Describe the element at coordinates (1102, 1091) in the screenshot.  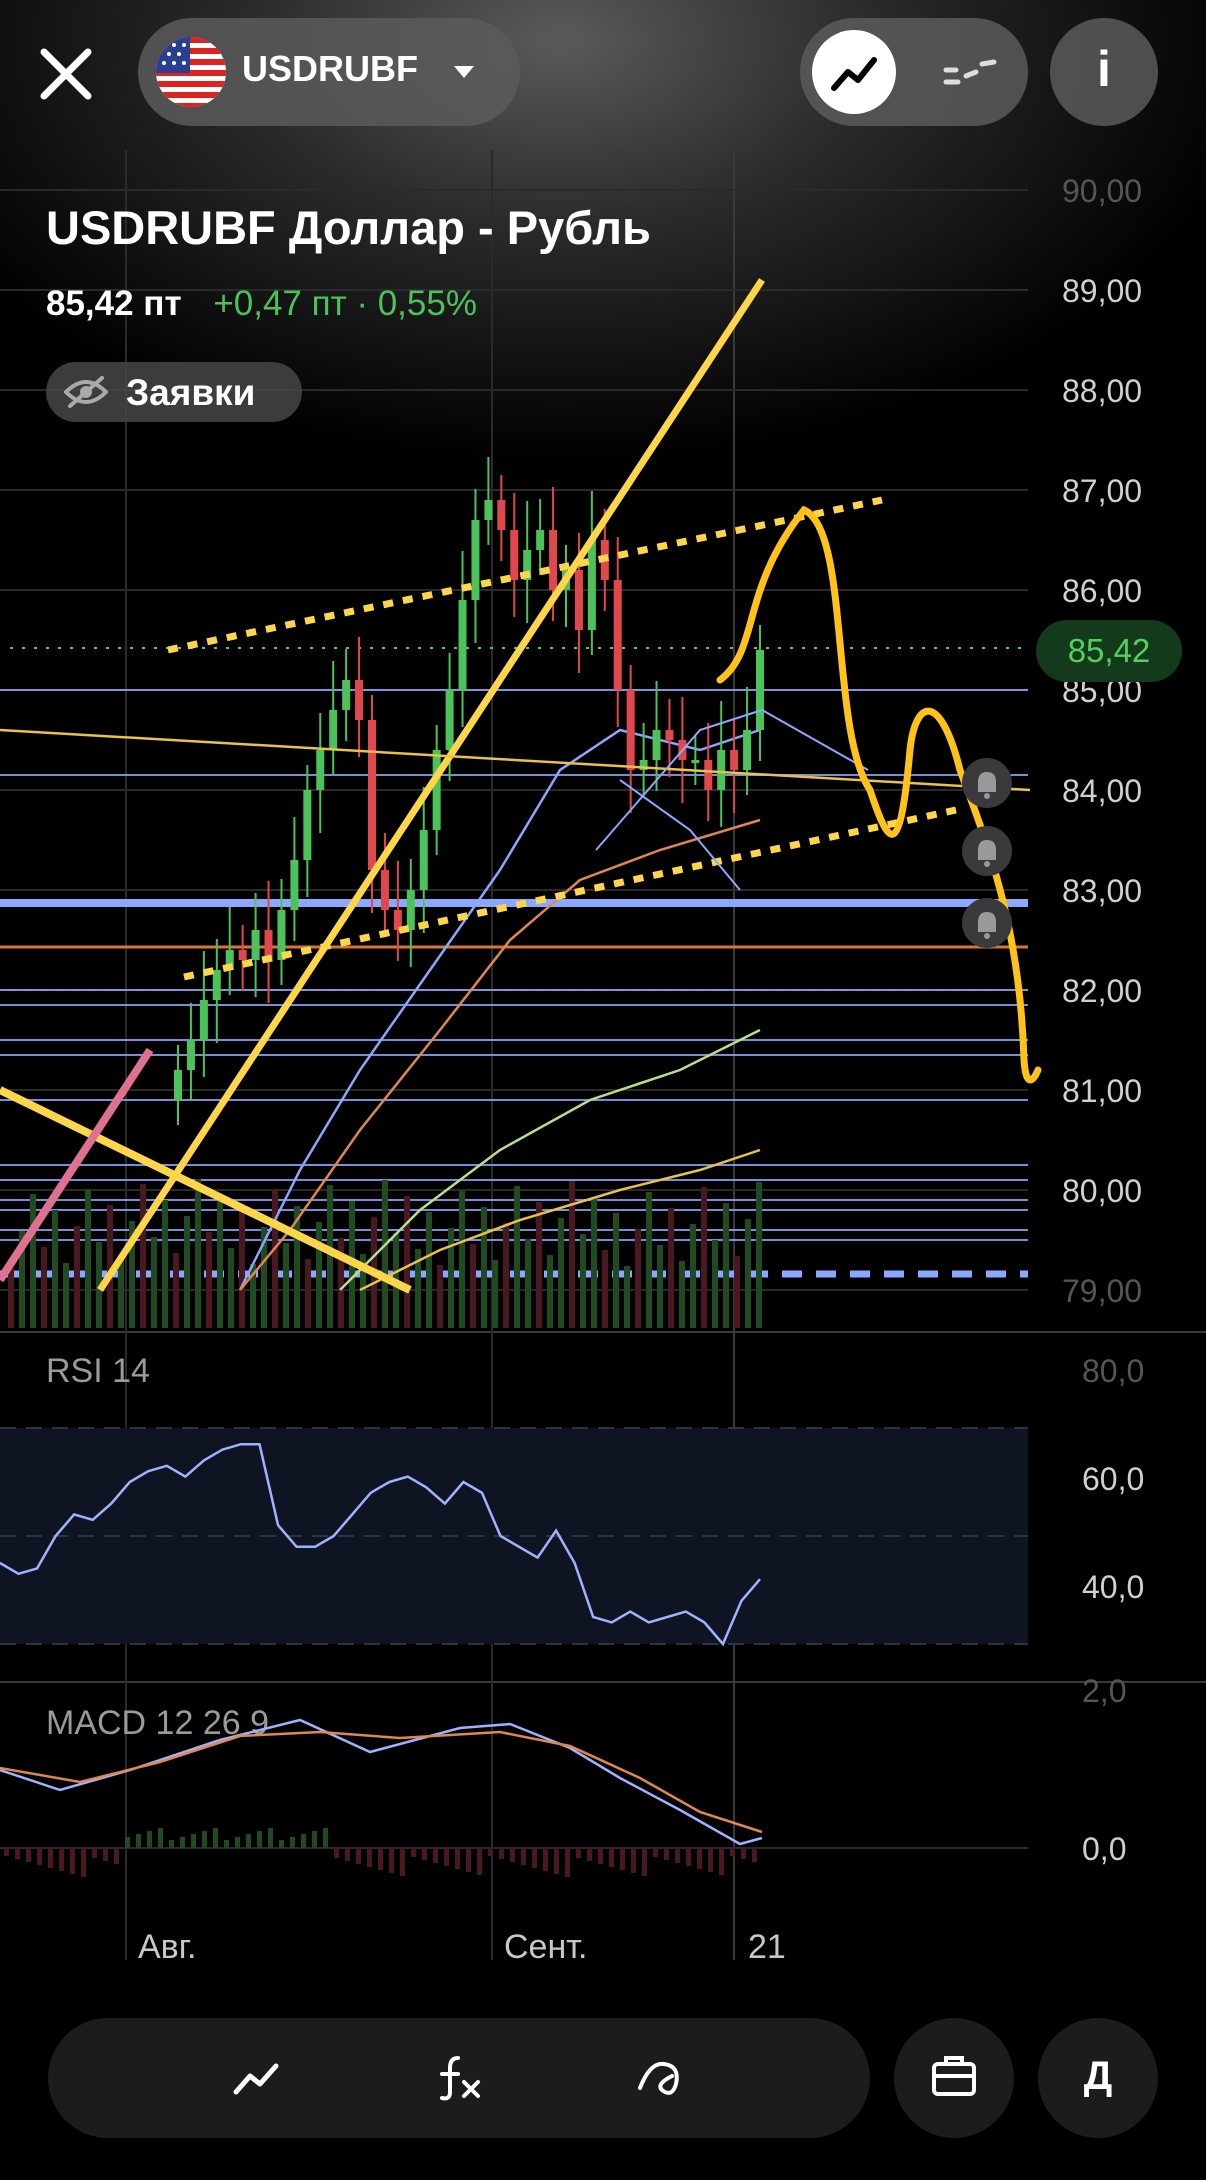
I see `price-tick-label: 81,00` at that location.